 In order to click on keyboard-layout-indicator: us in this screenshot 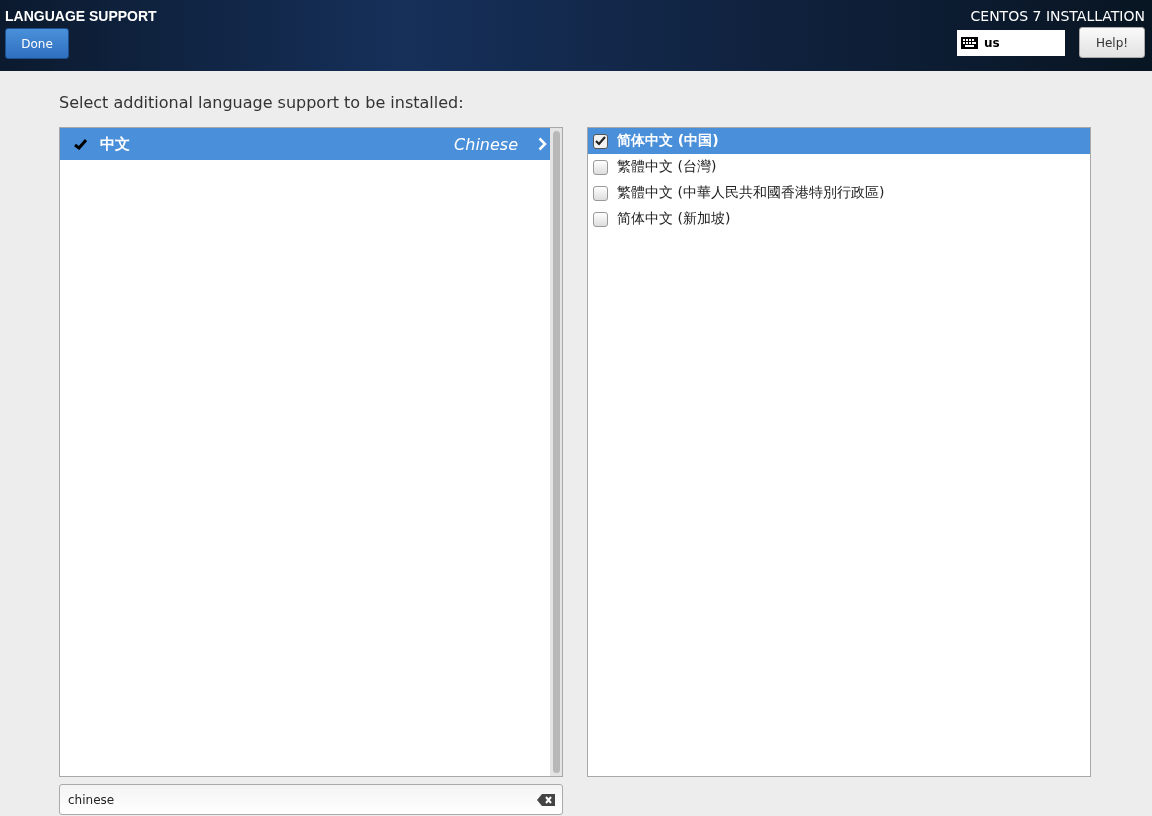, I will do `click(1011, 42)`.